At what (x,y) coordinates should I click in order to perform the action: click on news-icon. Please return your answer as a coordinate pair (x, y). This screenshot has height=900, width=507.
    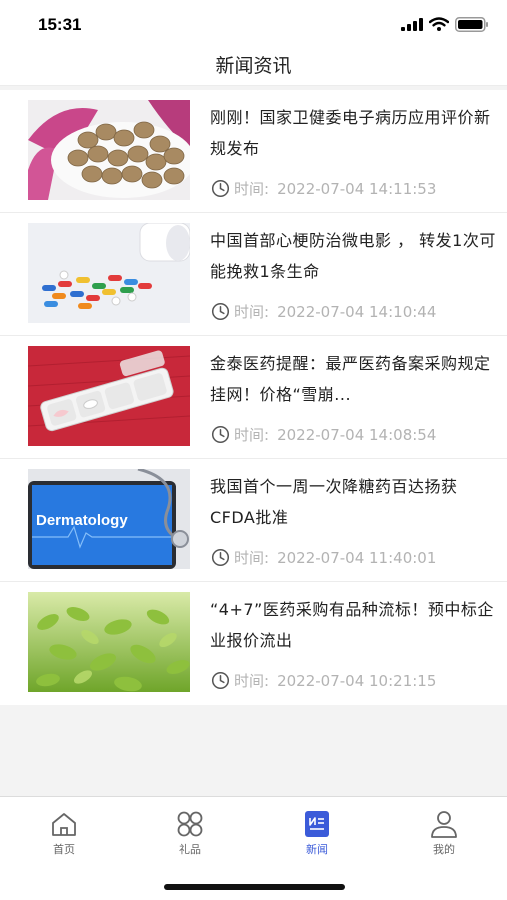
    Looking at the image, I should click on (317, 824).